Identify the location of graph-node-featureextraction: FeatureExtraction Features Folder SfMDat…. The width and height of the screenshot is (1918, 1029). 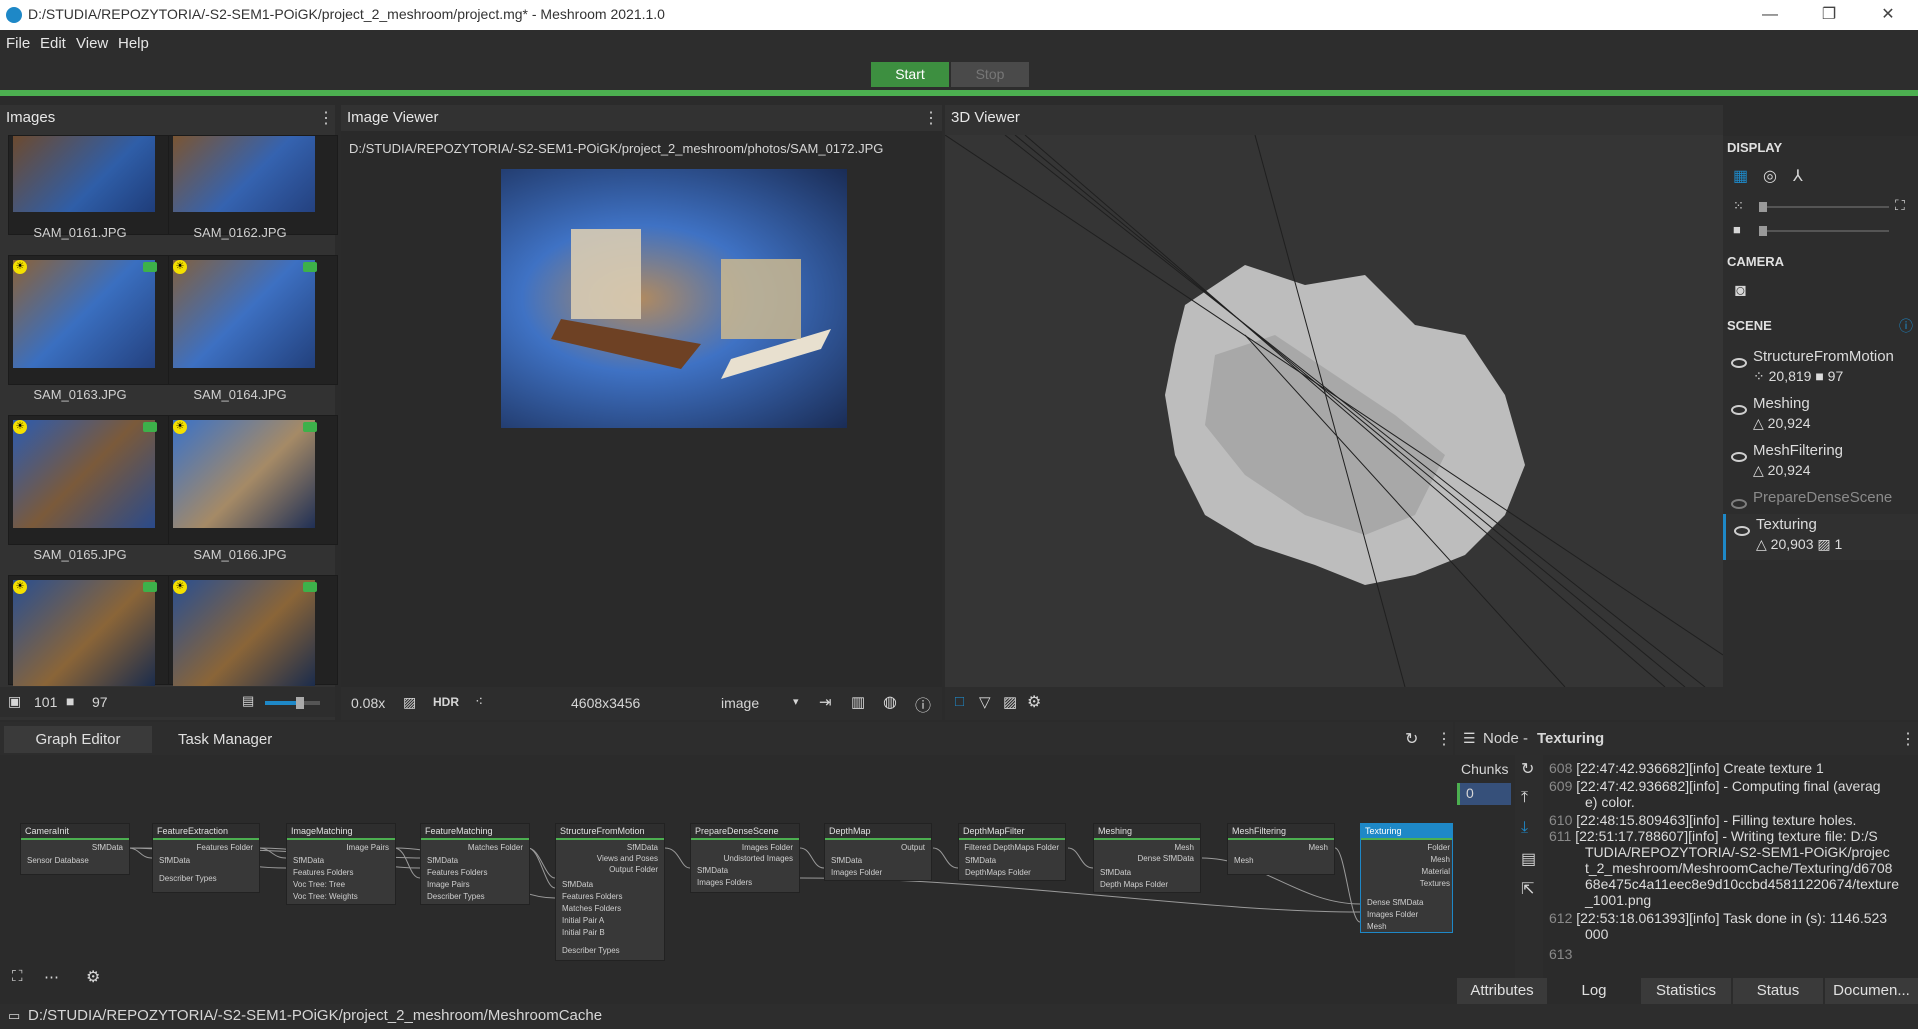
(206, 858).